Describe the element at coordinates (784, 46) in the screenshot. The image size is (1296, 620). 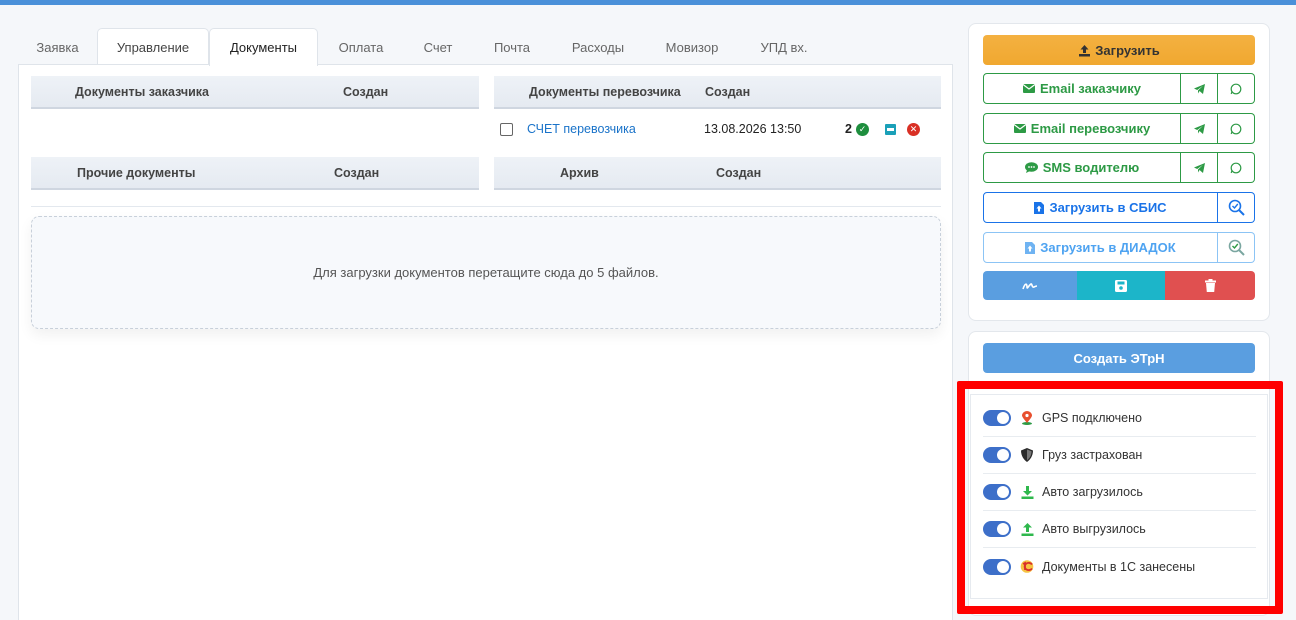
I see `tab-upd-incoming: УПД вх.` at that location.